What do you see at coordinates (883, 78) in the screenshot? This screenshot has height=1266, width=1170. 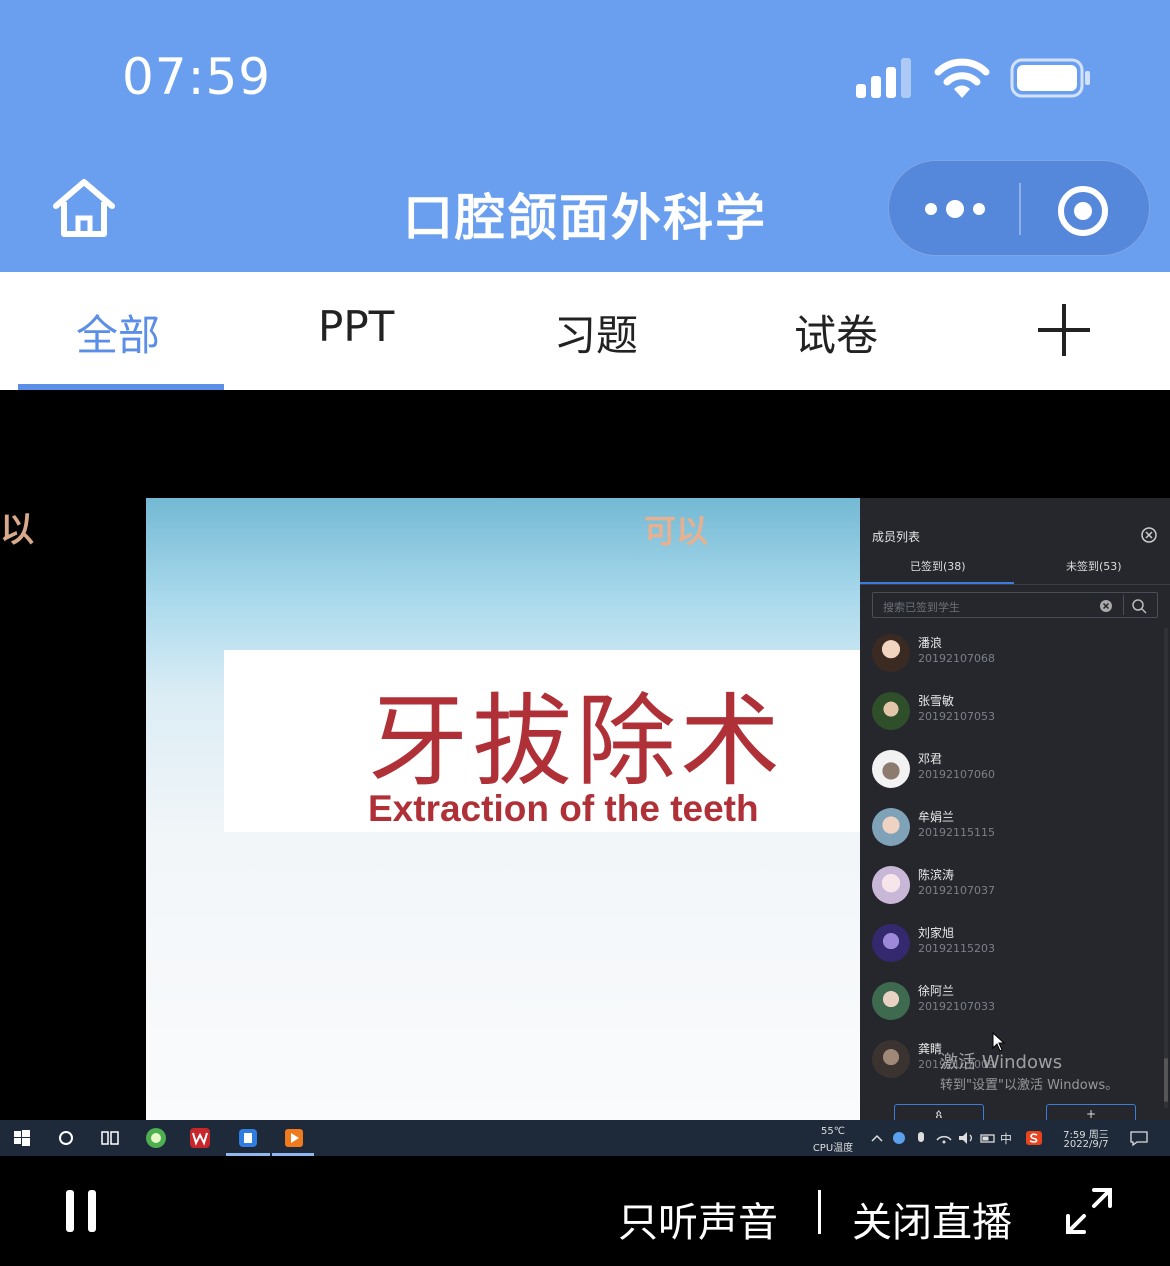 I see `signal-icon` at bounding box center [883, 78].